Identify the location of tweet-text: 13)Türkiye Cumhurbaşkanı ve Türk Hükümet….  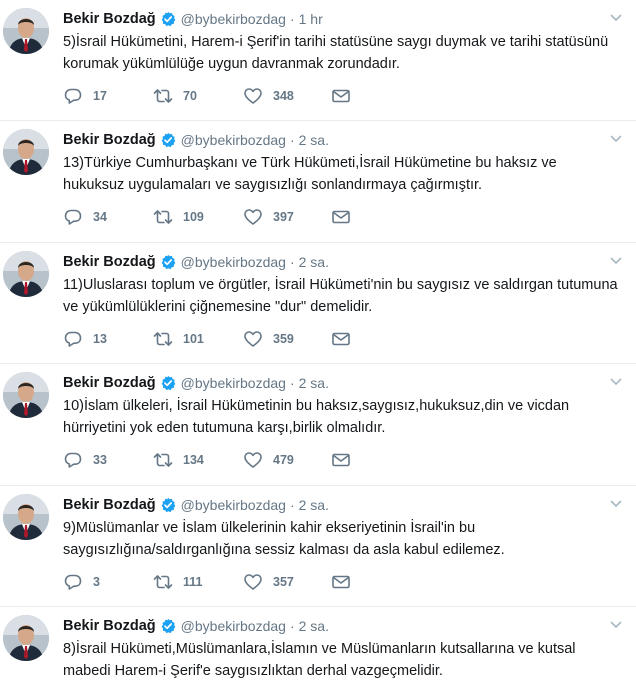
(310, 174).